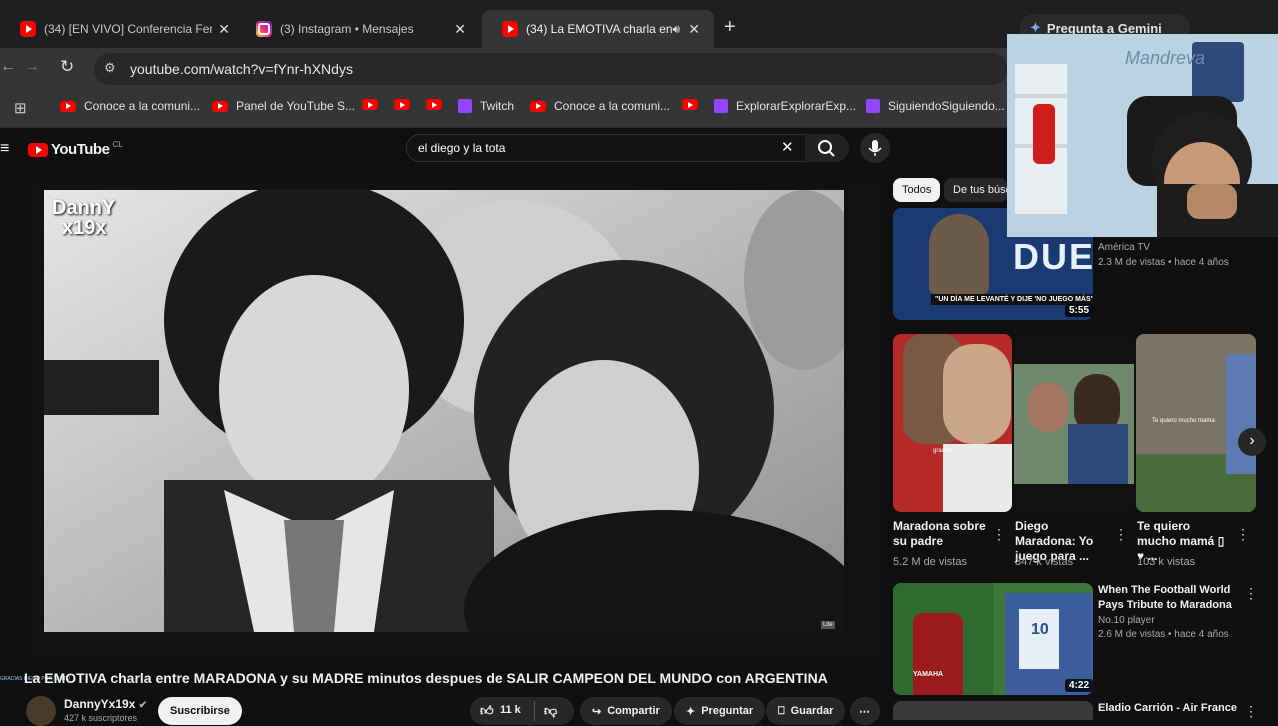 Image resolution: width=1278 pixels, height=726 pixels. I want to click on short-thumbnail, so click(1074, 423).